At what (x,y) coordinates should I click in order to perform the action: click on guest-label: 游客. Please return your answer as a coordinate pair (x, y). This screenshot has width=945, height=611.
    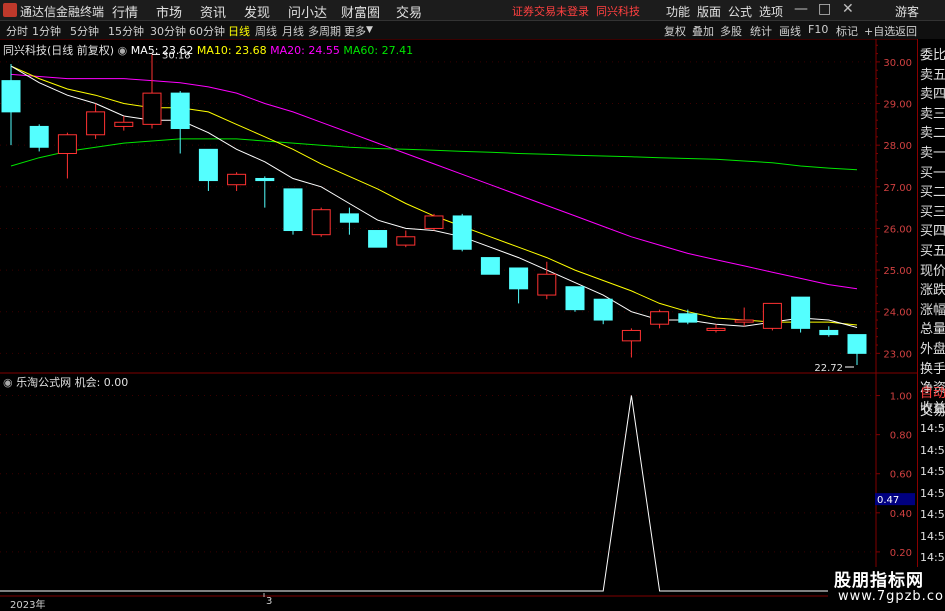
    Looking at the image, I should click on (907, 11).